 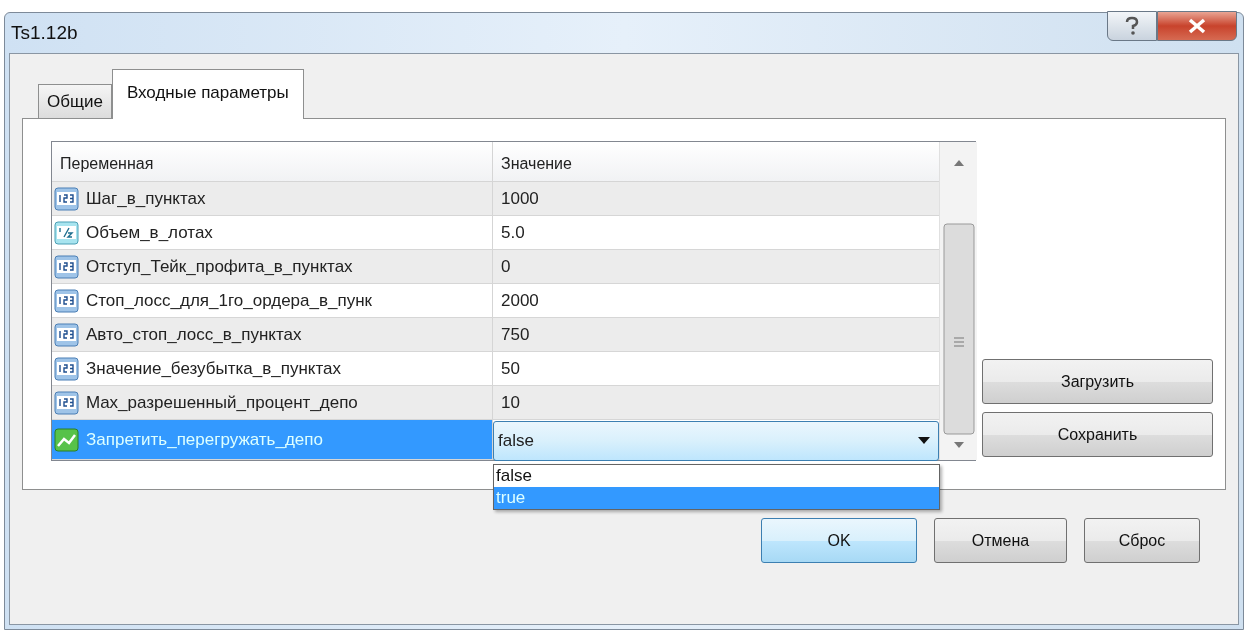 What do you see at coordinates (510, 402) in the screenshot?
I see `parameter-value: 10` at bounding box center [510, 402].